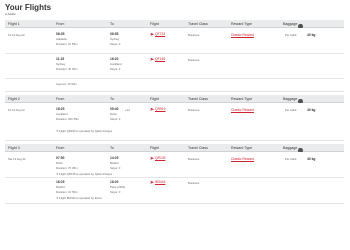 The height and width of the screenshot is (250, 350). I want to click on flight-1-seg-2-arr-city: Auckland, so click(116, 64).